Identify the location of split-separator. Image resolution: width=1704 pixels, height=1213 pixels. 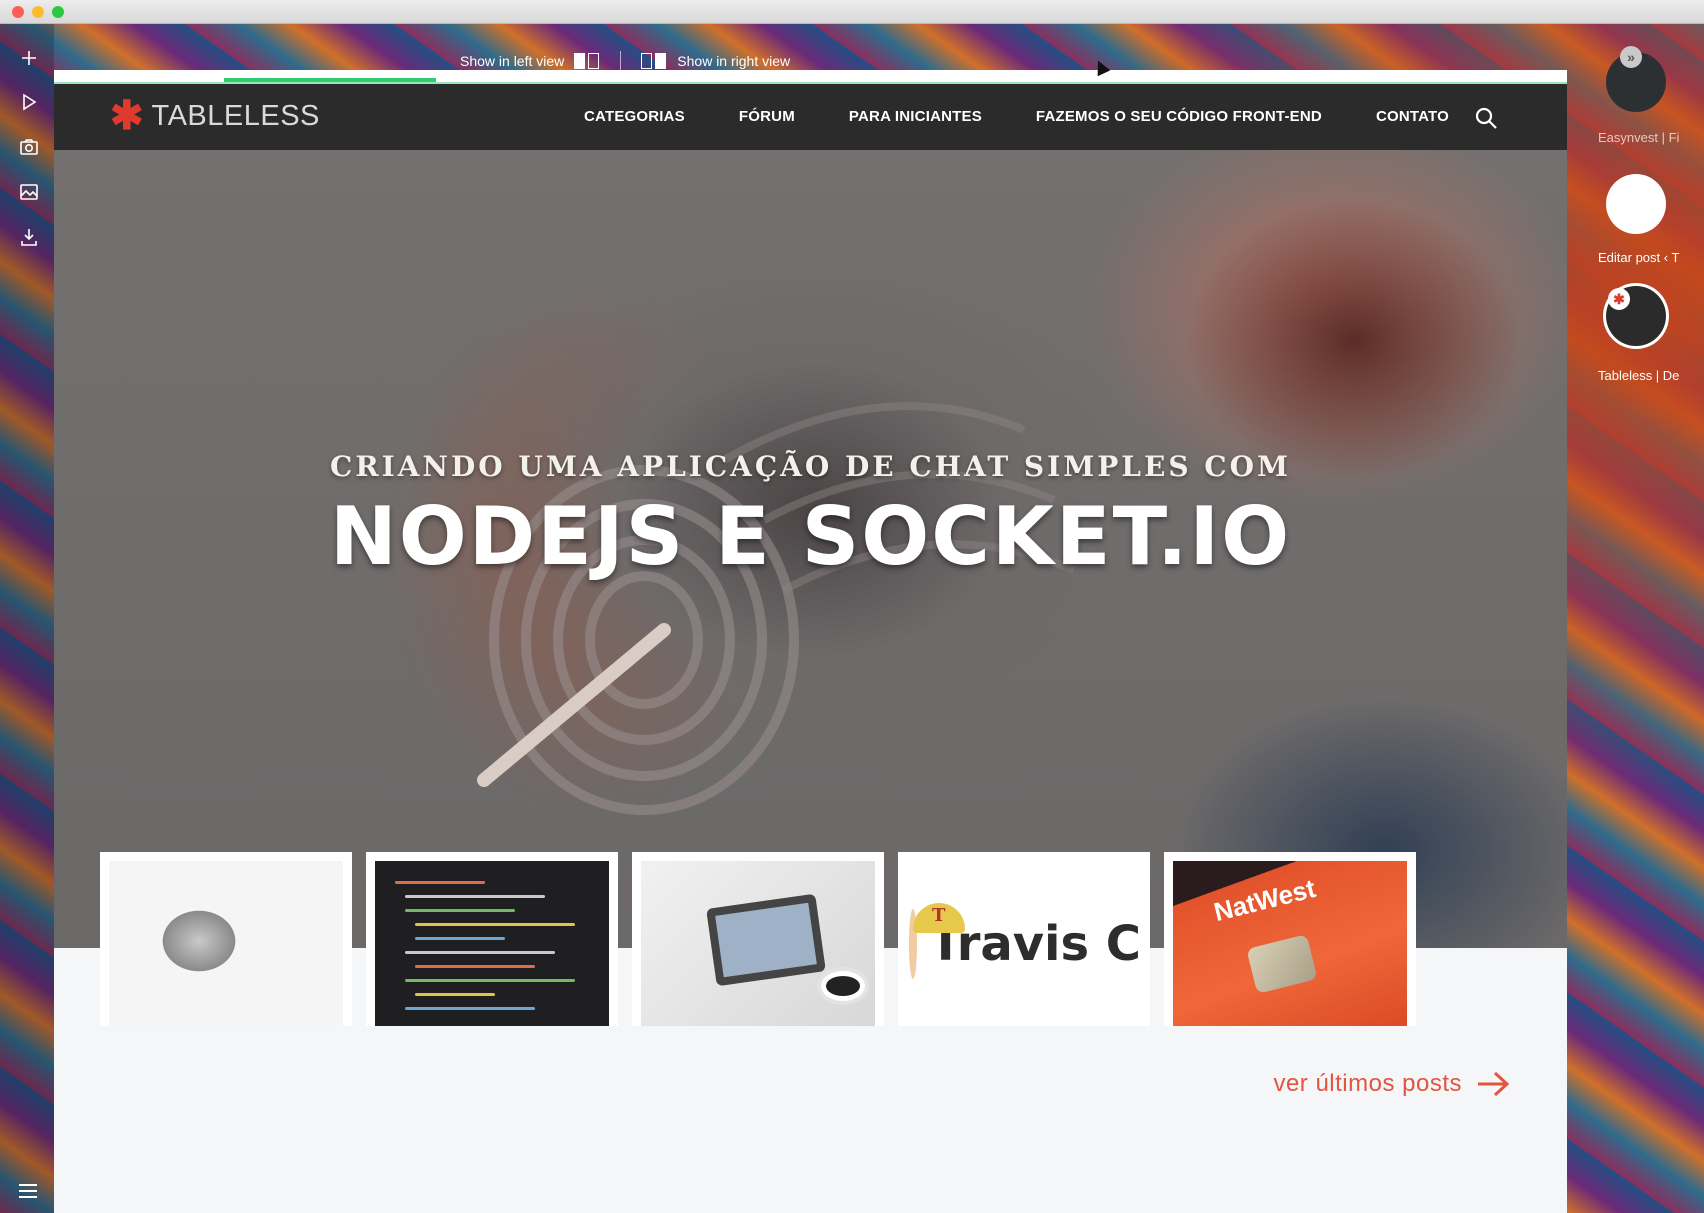
(621, 61).